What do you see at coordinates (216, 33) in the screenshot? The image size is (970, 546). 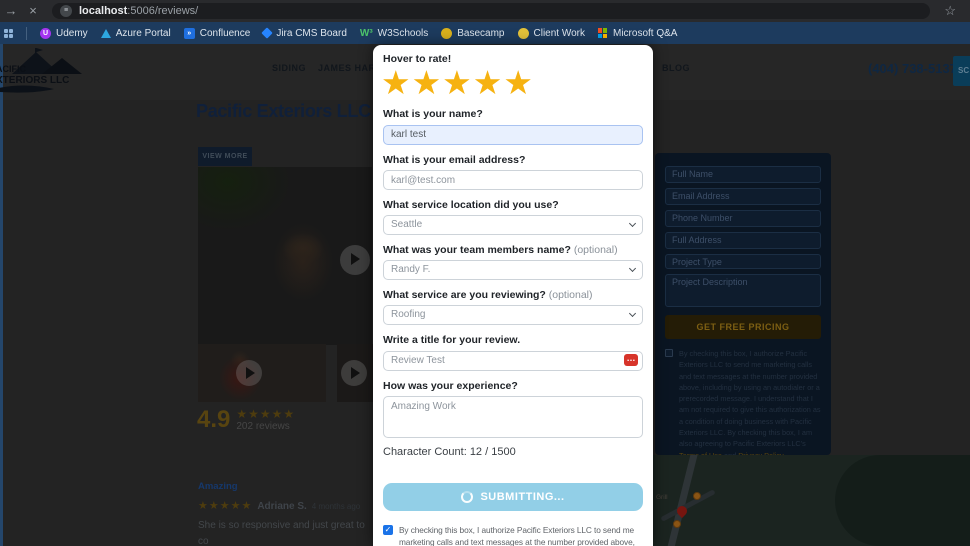 I see `bookmark-confluence: » Confluence` at bounding box center [216, 33].